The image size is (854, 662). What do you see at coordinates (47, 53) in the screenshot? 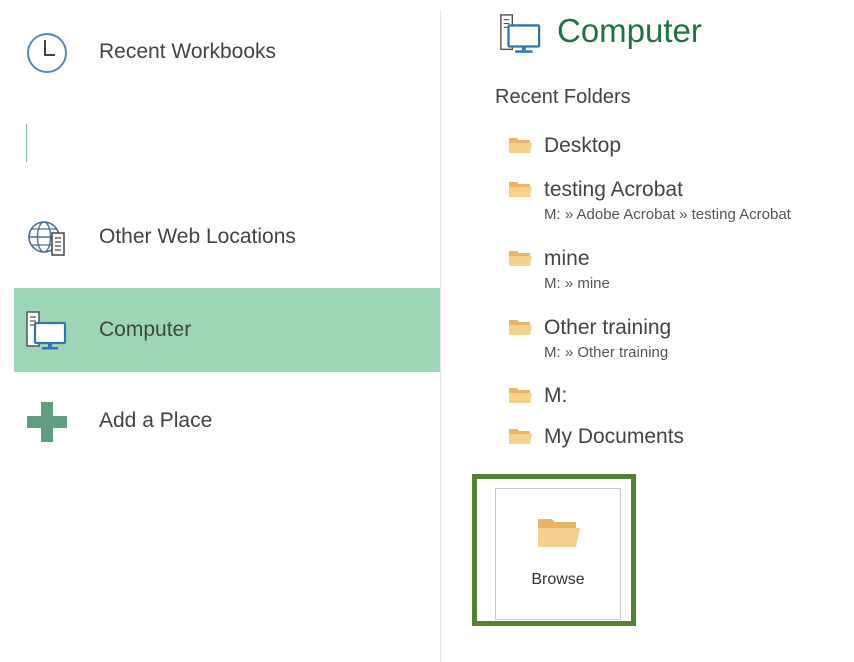
I see `clock-icon` at bounding box center [47, 53].